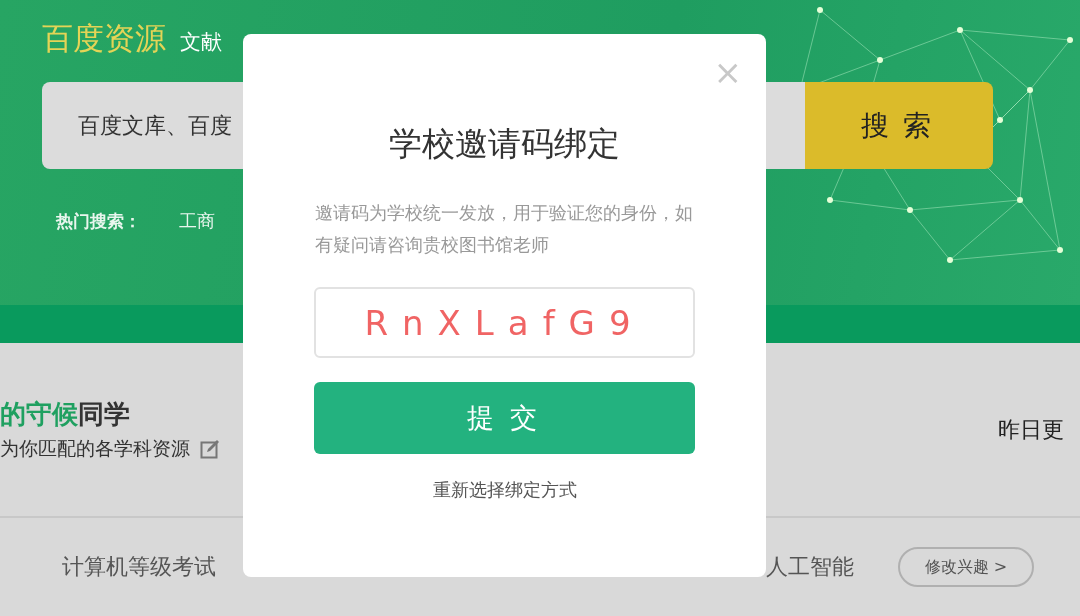 This screenshot has width=1080, height=616. I want to click on submit-button: 提交, so click(504, 418).